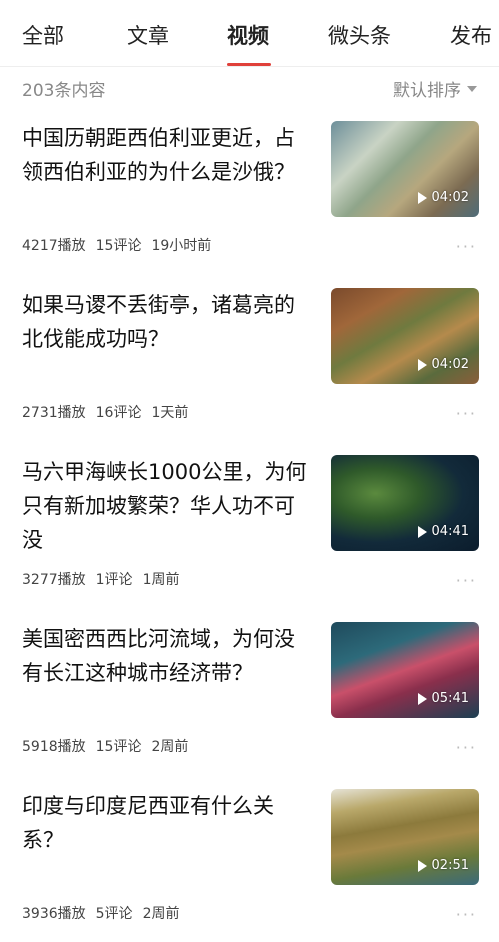  Describe the element at coordinates (249, 87) in the screenshot. I see `content-subbar: 203条内容 默认排序` at that location.